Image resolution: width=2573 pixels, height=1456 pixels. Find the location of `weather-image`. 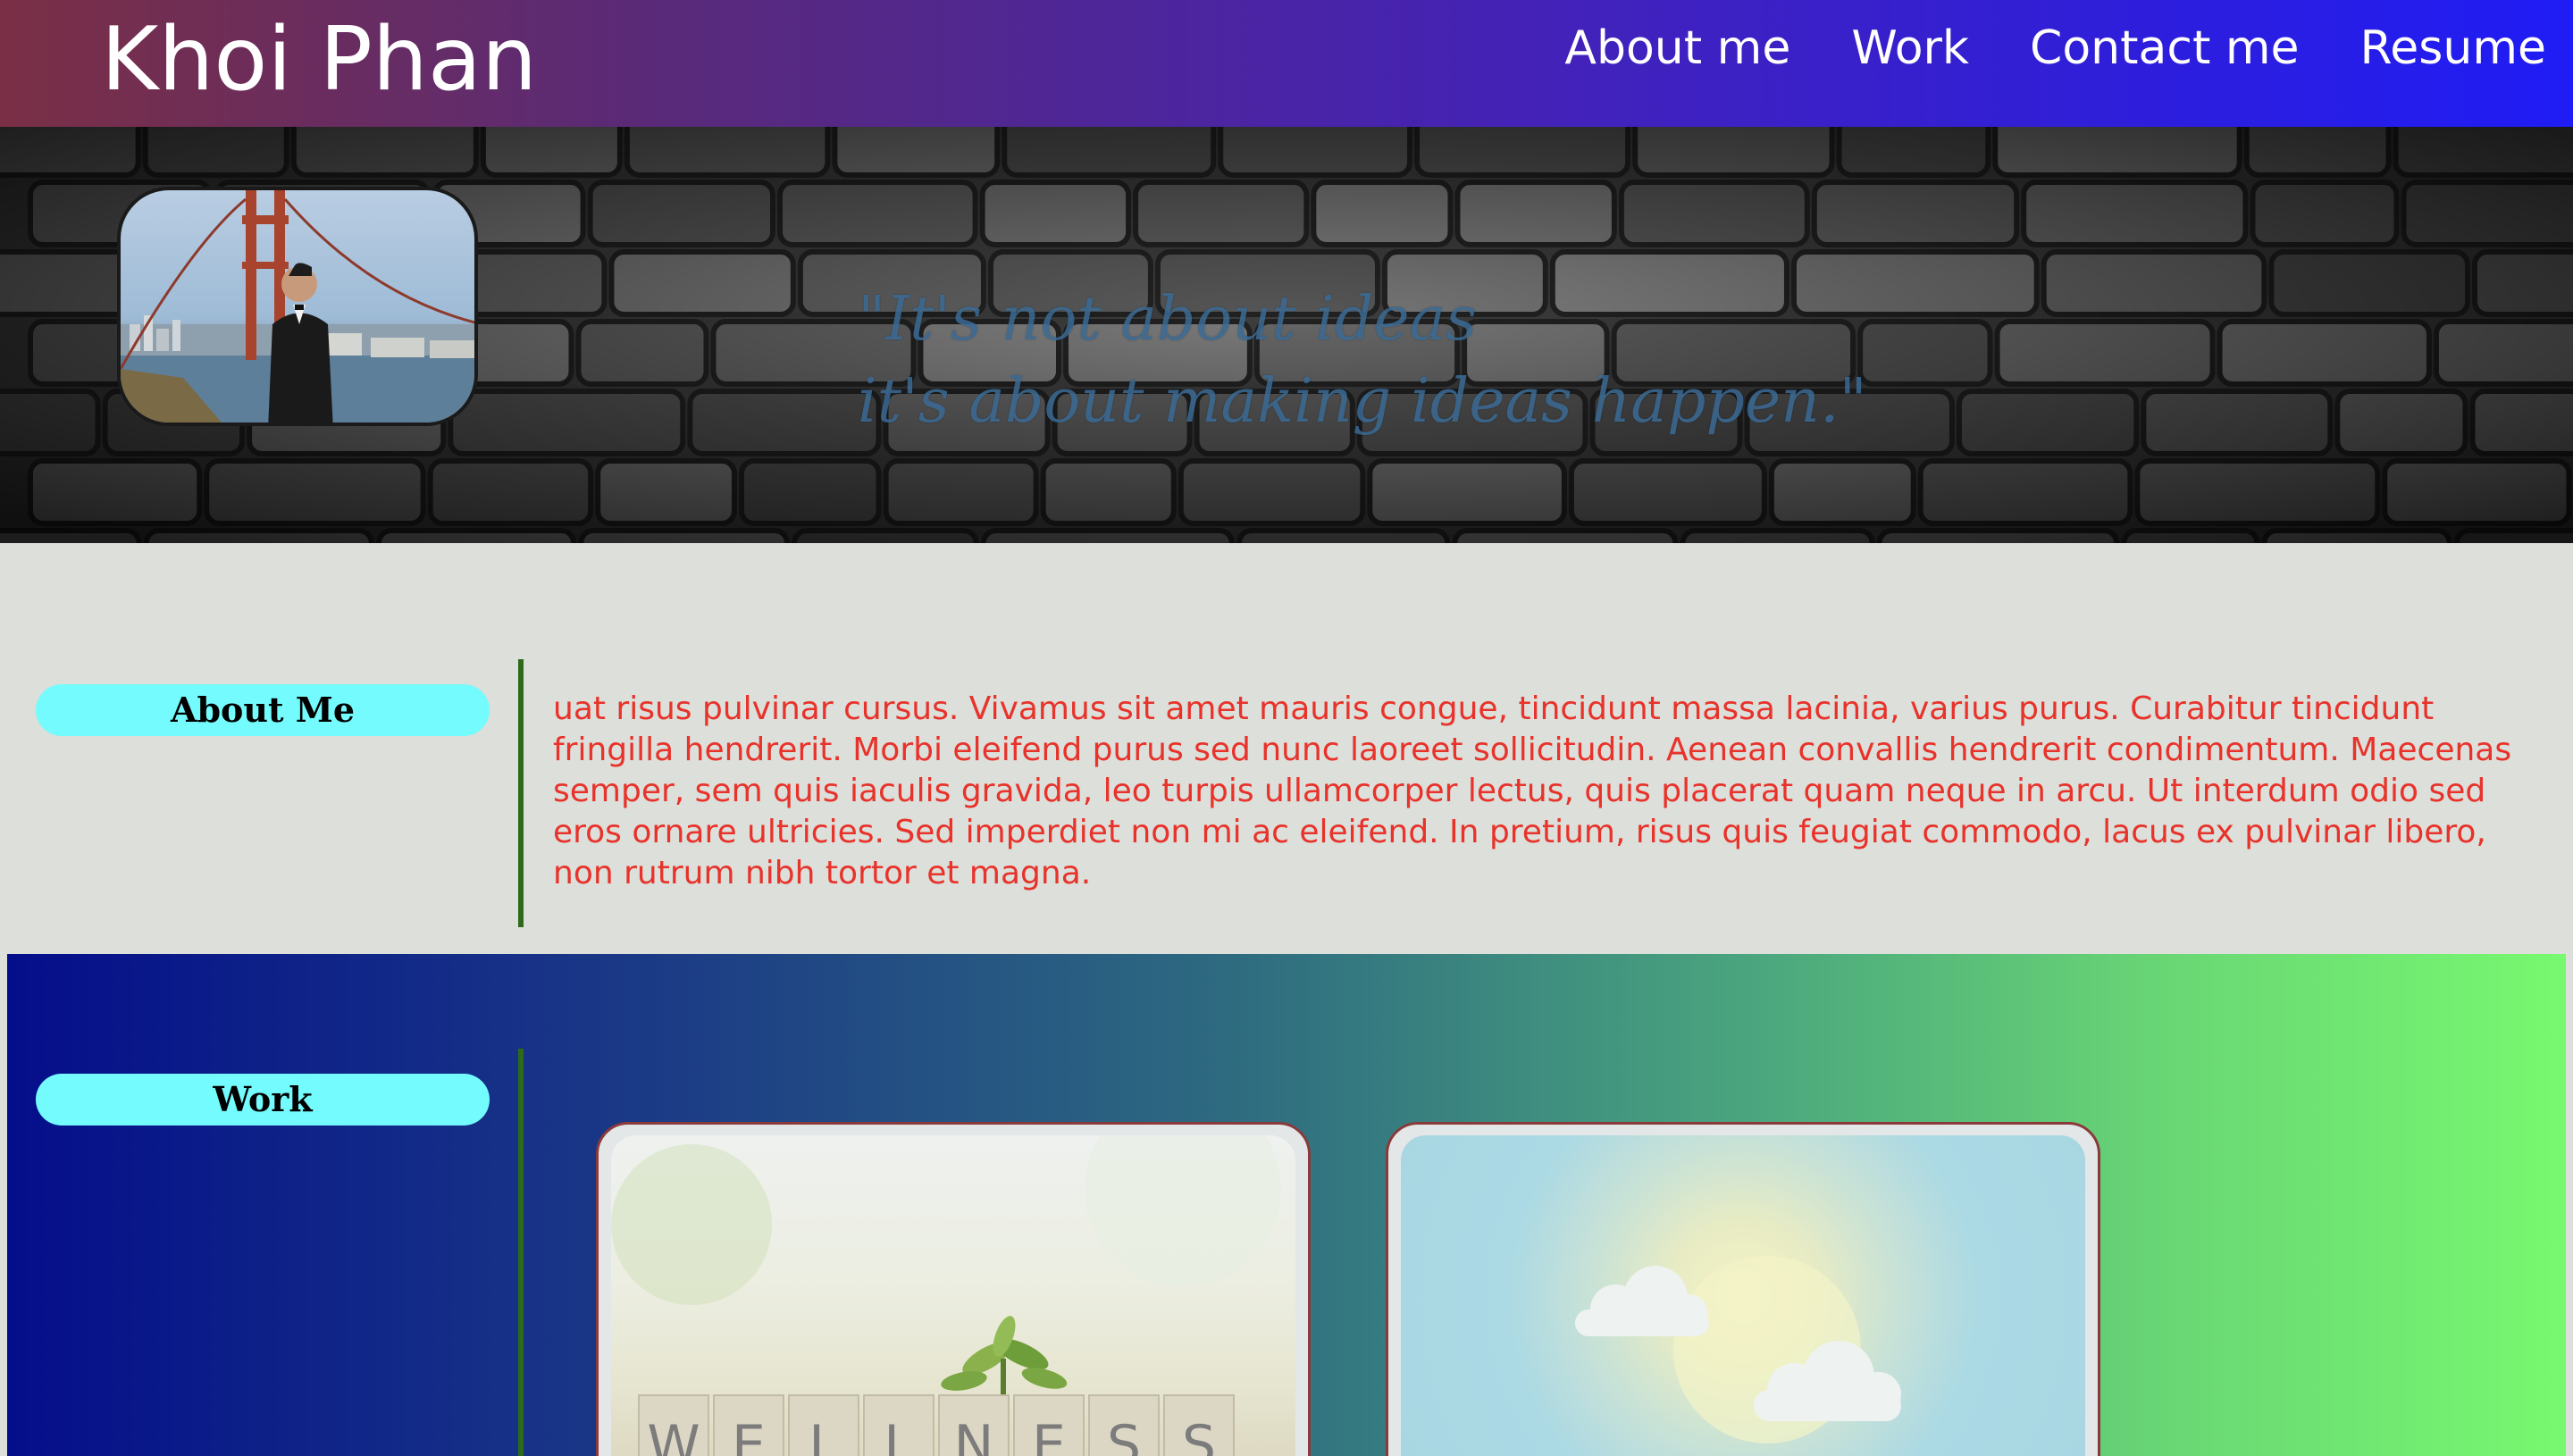

weather-image is located at coordinates (1743, 1295).